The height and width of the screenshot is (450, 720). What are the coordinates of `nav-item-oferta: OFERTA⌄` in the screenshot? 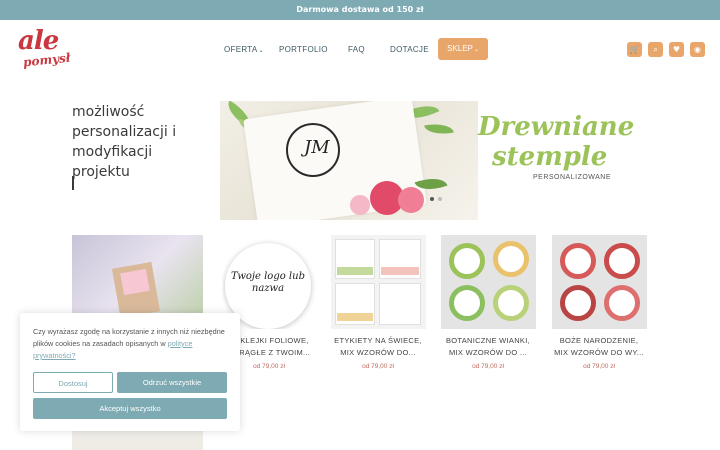 It's located at (244, 50).